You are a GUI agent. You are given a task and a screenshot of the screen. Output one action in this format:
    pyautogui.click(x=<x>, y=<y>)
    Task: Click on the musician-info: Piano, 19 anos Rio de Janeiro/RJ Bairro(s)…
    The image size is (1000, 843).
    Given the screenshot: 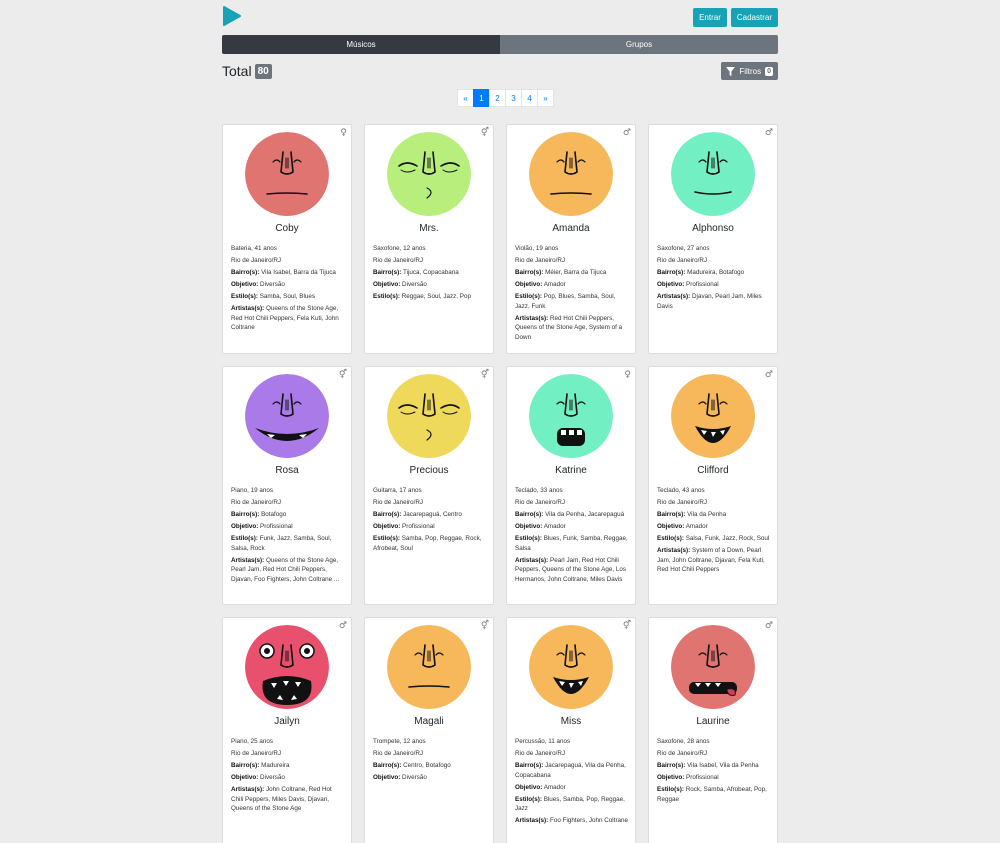 What is the action you would take?
    pyautogui.click(x=288, y=536)
    